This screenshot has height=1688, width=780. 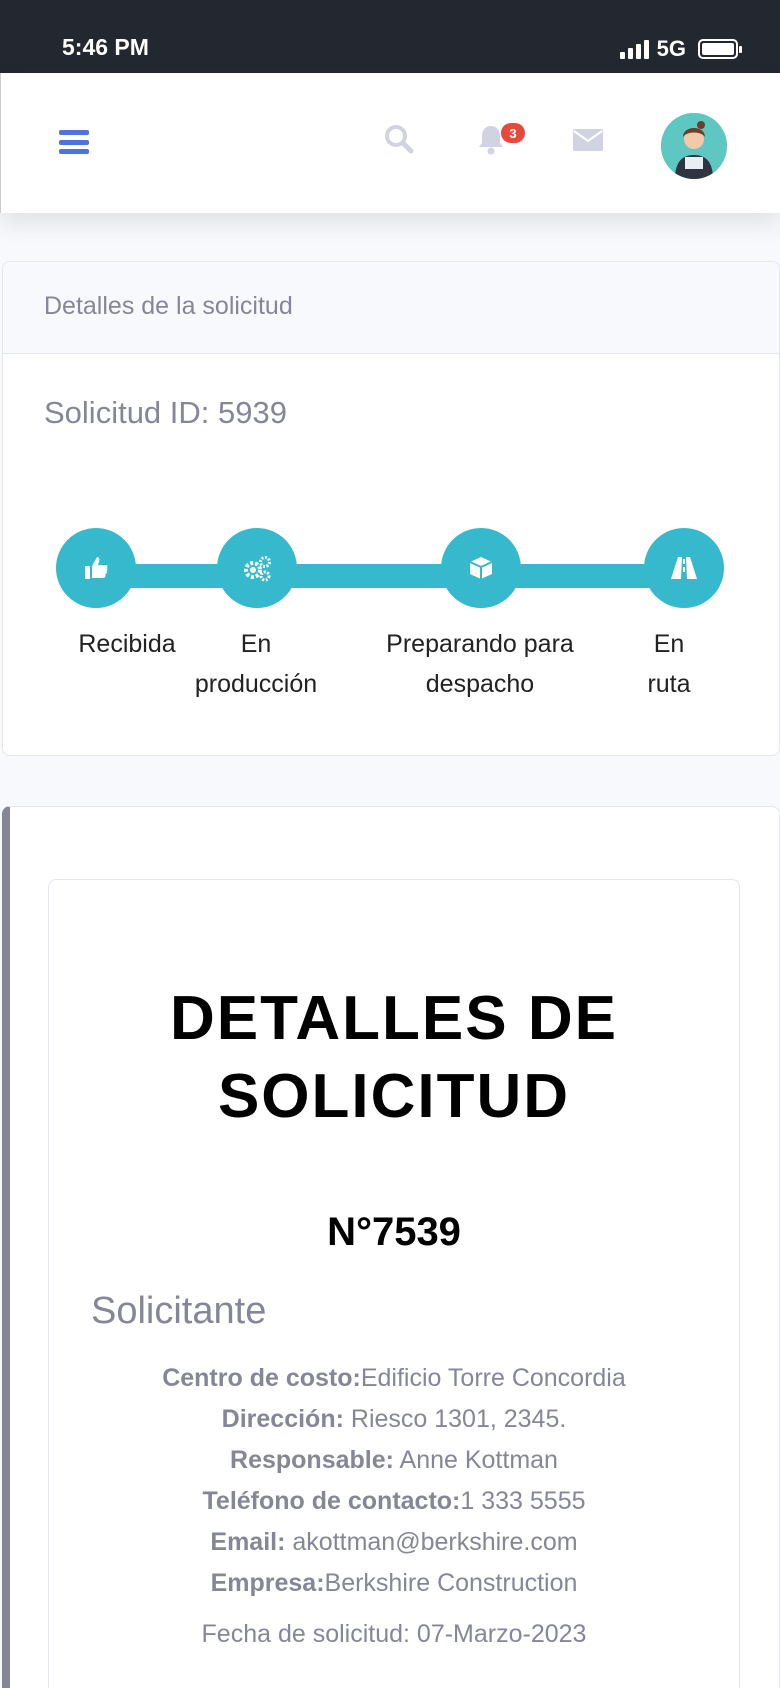 I want to click on field-company: Empresa:Berkshire Construction, so click(x=394, y=1583).